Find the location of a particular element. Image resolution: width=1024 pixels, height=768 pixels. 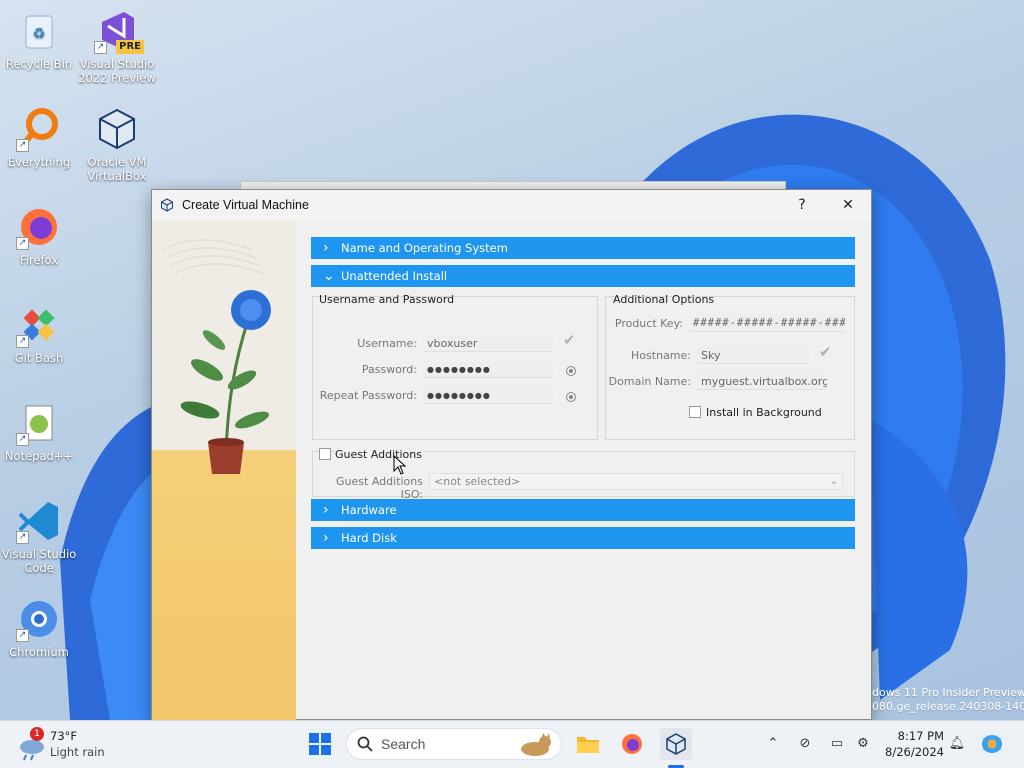

visual-studio-icon: PRE ↗ is located at coordinates (119, 31).